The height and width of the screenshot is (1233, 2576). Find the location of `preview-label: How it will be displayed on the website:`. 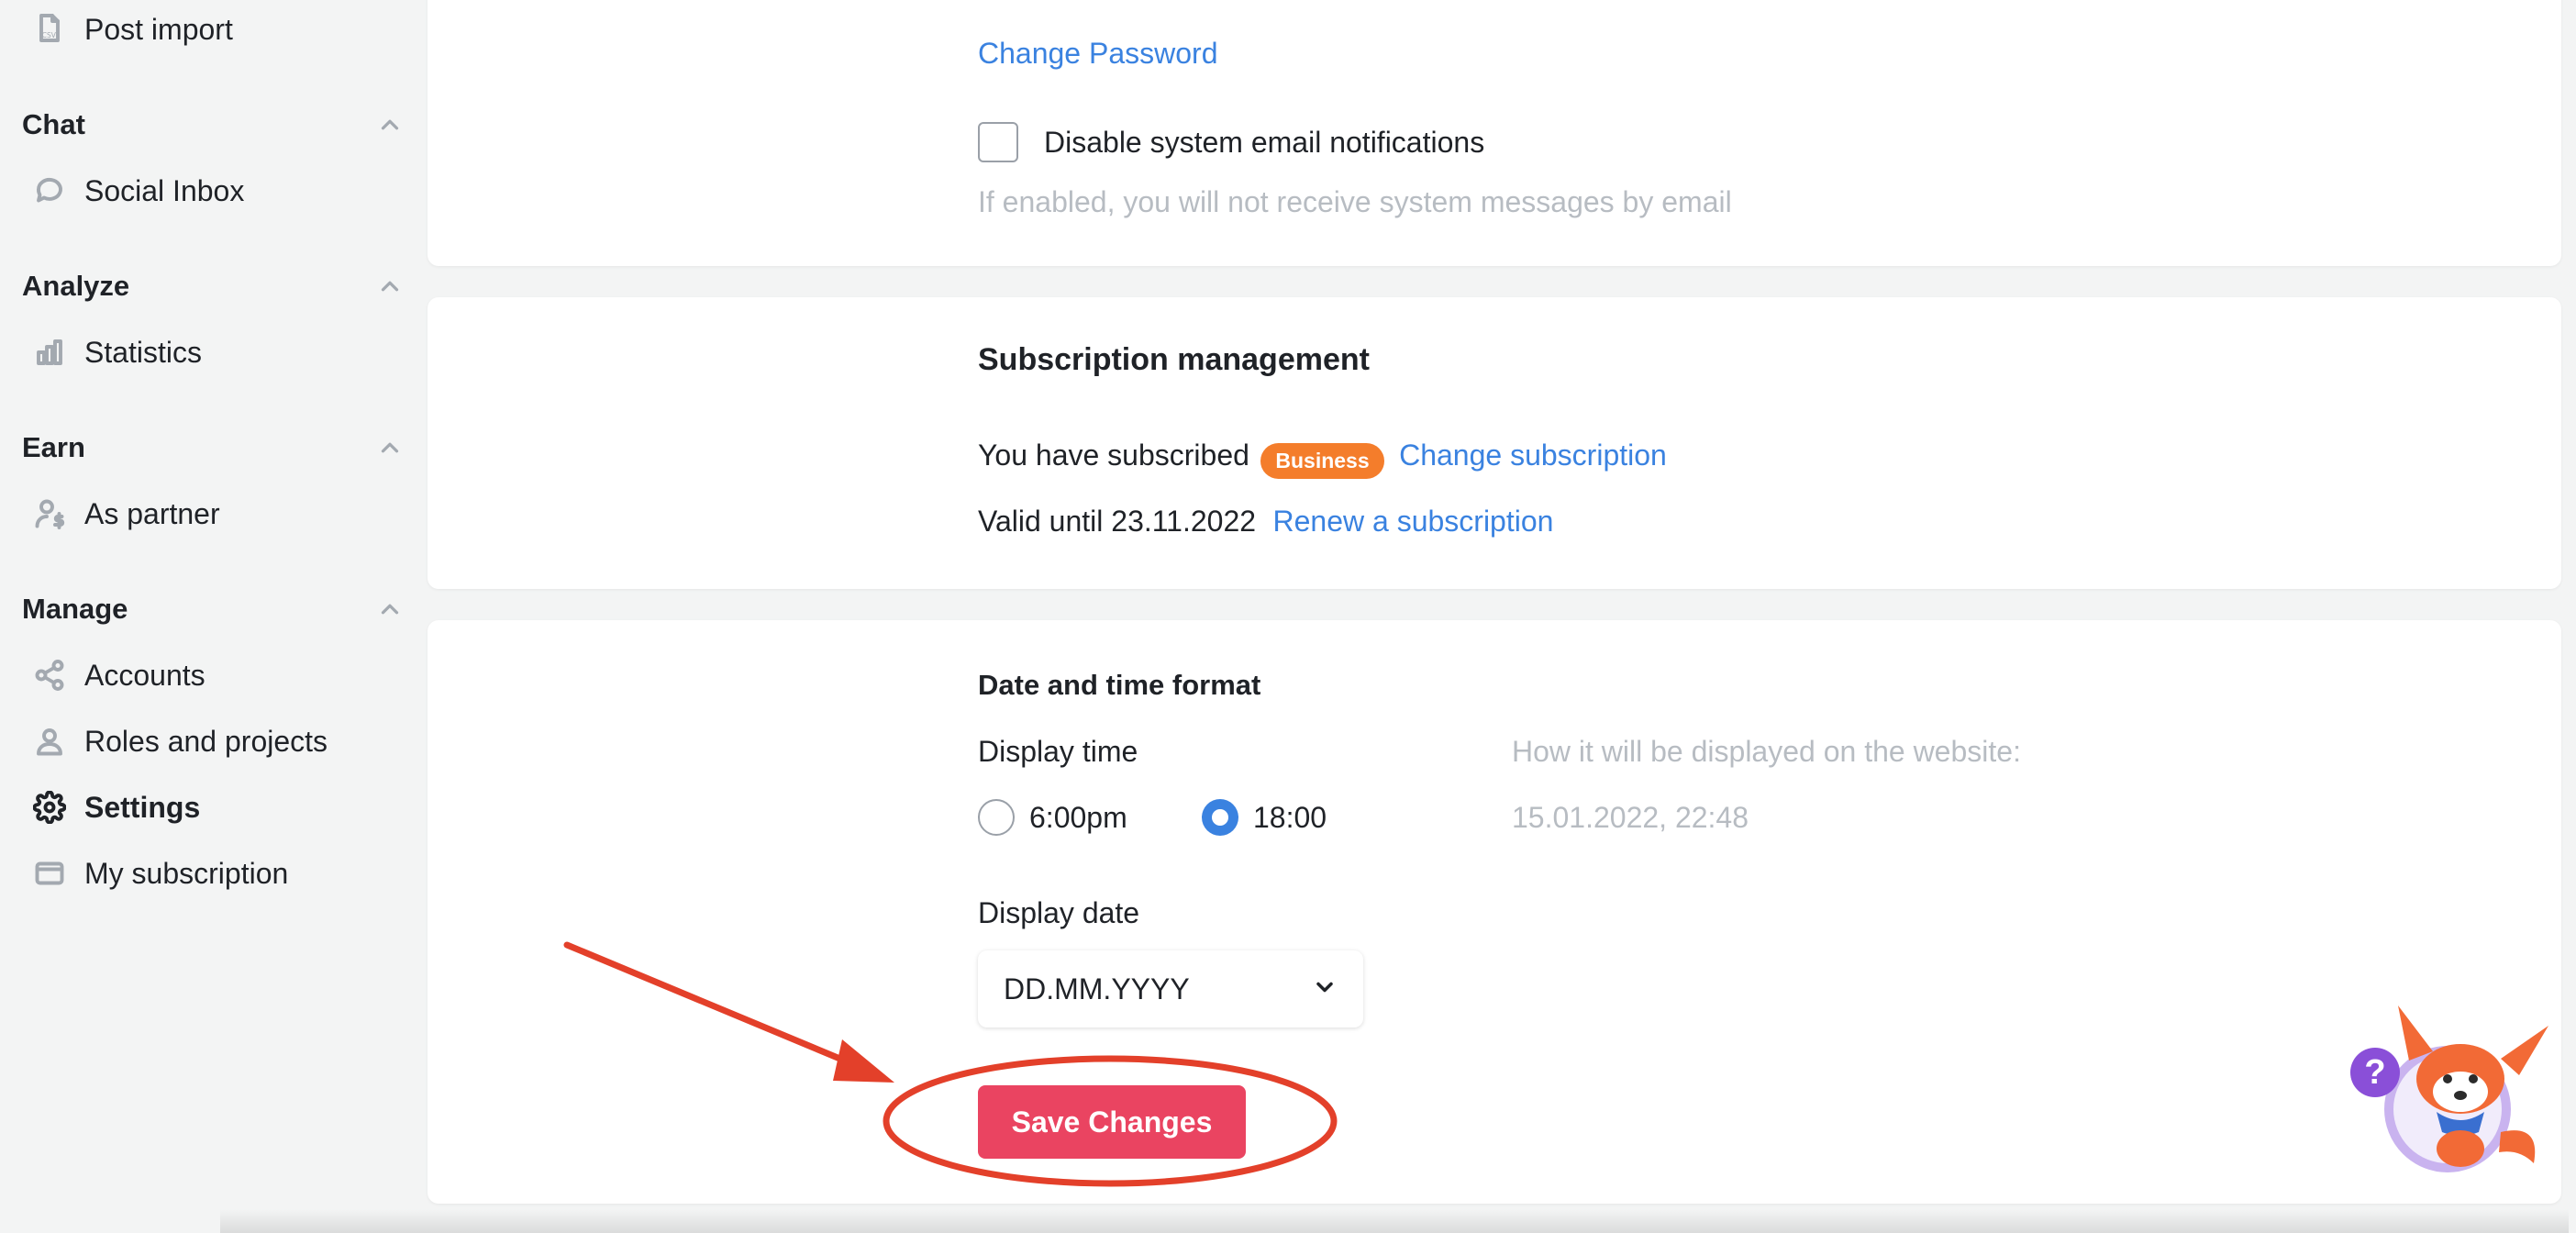

preview-label: How it will be displayed on the website: is located at coordinates (1766, 752).